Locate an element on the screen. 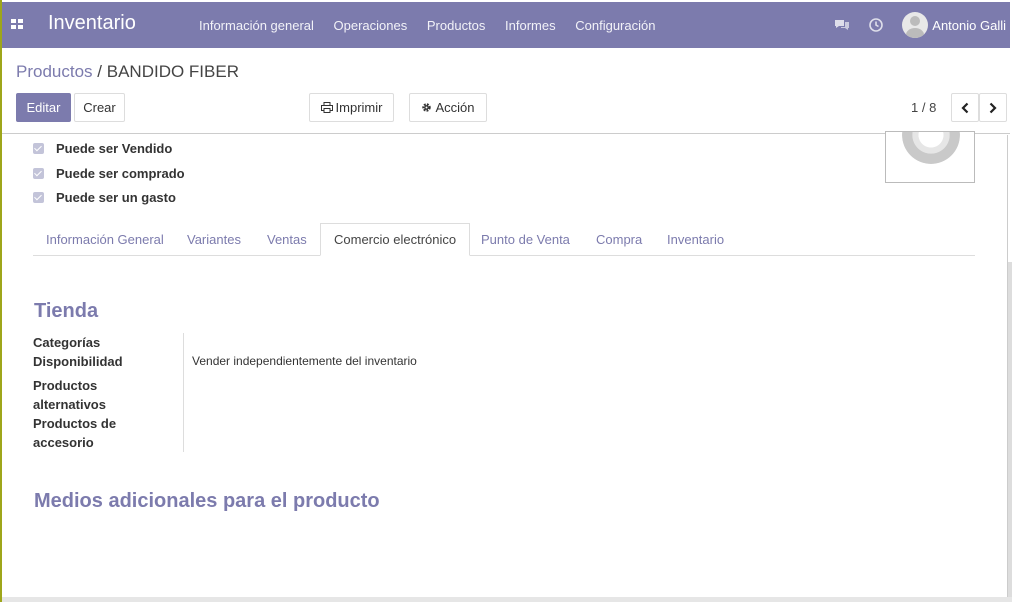 This screenshot has height=602, width=1012. field-label-line: accesorio is located at coordinates (63, 442).